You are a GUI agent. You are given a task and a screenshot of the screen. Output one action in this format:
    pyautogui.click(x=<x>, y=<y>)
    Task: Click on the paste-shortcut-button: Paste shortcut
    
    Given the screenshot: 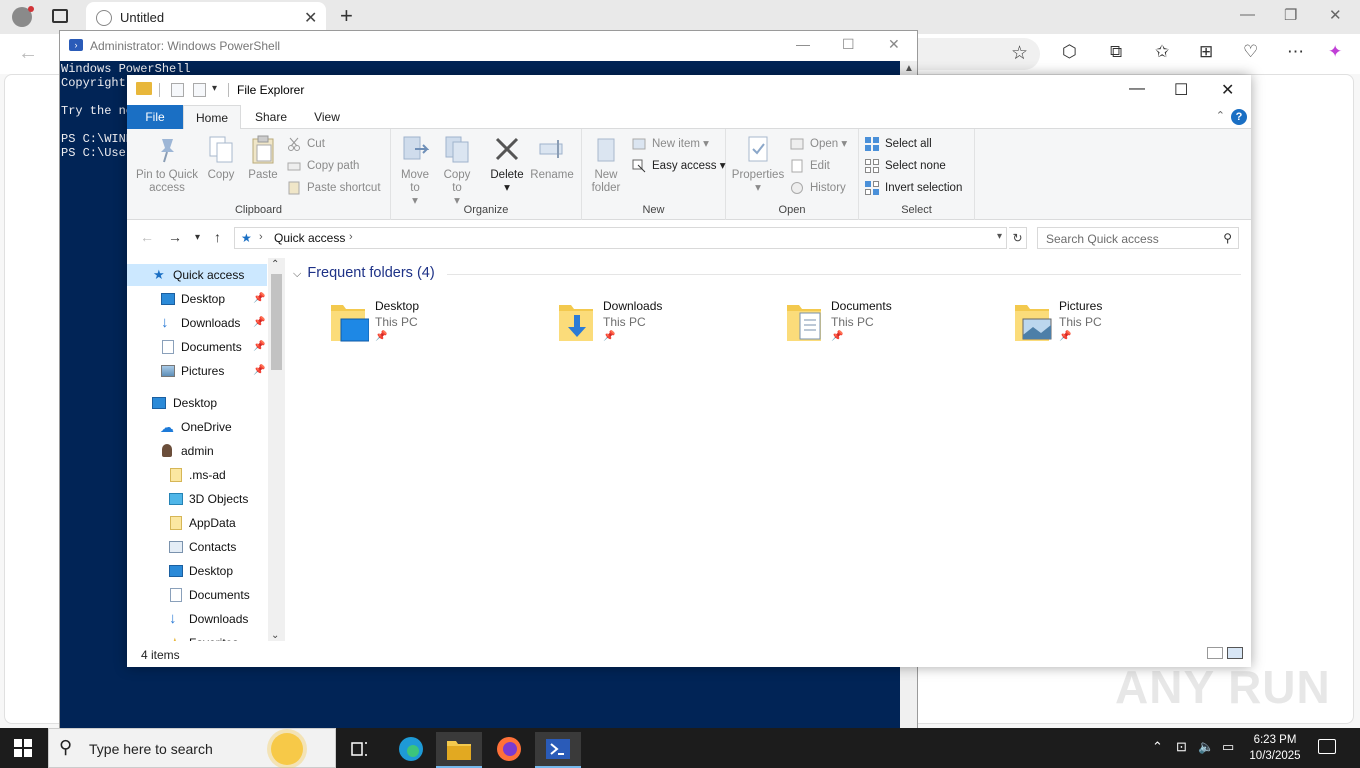 What is the action you would take?
    pyautogui.click(x=334, y=188)
    